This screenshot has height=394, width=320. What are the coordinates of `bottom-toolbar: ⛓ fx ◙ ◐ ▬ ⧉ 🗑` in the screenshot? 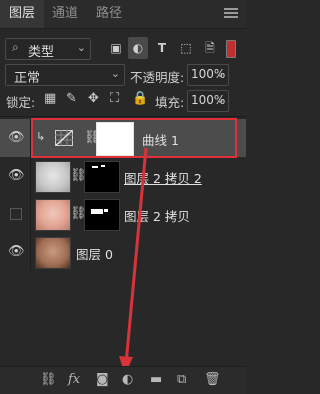 It's located at (123, 380).